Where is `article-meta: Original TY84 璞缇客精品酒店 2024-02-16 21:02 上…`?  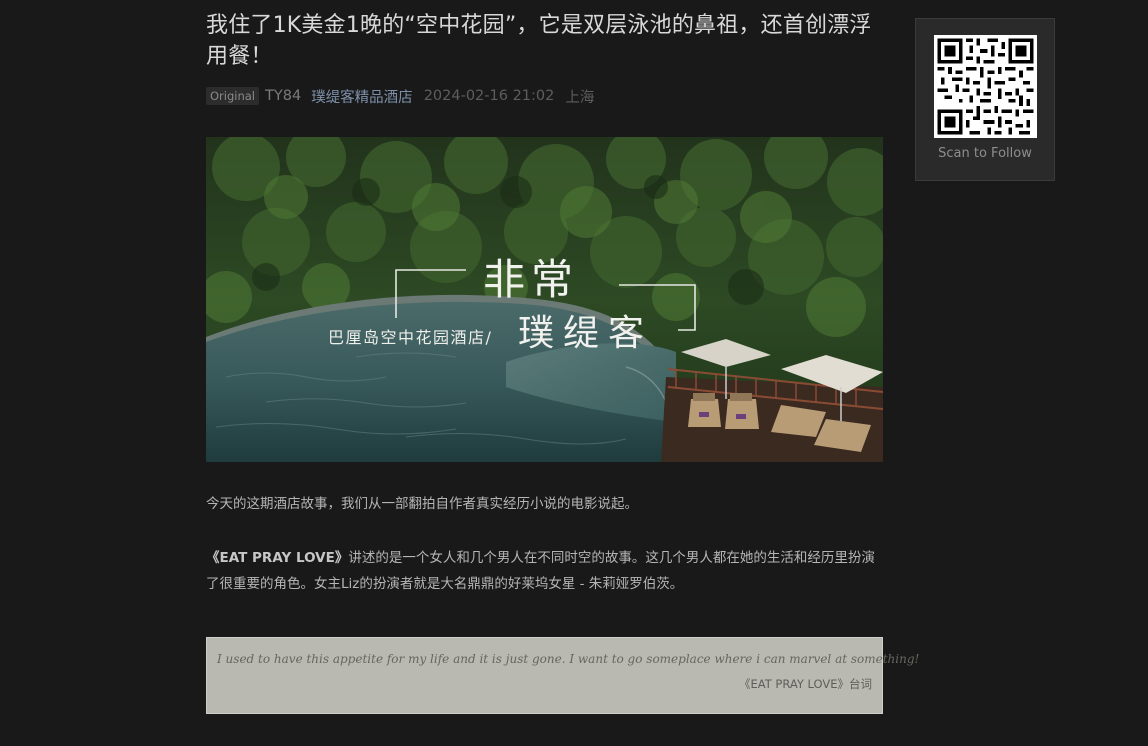
article-meta: Original TY84 璞缇客精品酒店 2024-02-16 21:02 上… is located at coordinates (544, 96).